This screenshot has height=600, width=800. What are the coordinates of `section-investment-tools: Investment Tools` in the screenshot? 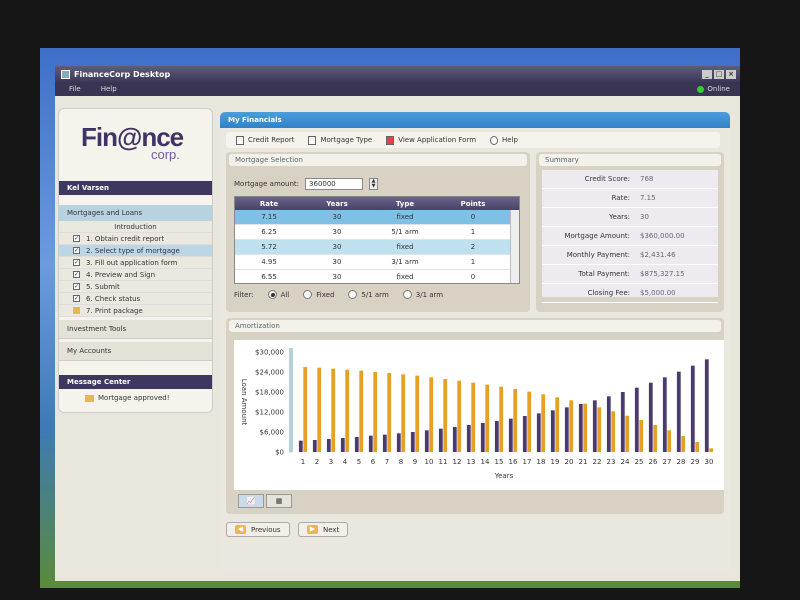 It's located at (135, 329).